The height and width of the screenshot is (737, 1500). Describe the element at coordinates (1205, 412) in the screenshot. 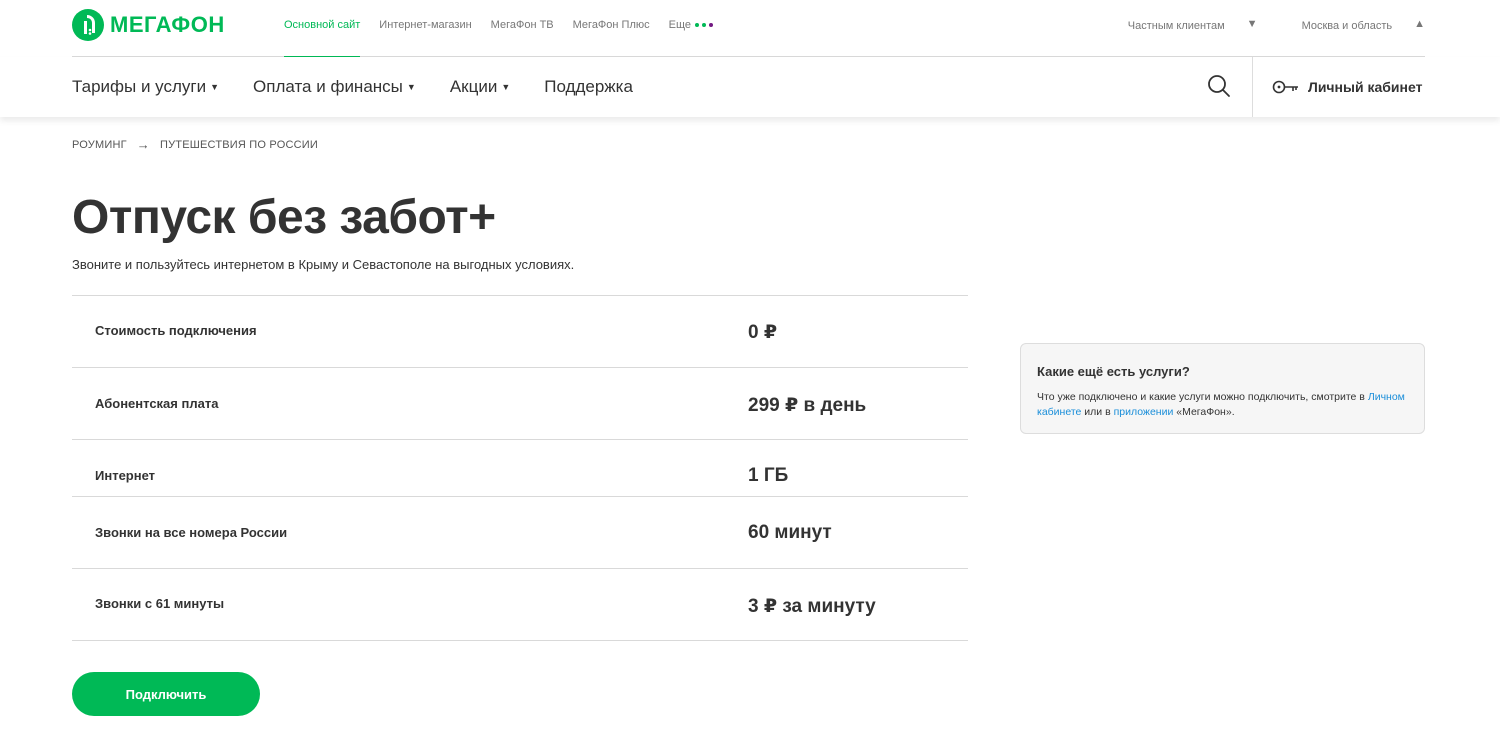

I see `card-text-part: «МегаФон».` at that location.